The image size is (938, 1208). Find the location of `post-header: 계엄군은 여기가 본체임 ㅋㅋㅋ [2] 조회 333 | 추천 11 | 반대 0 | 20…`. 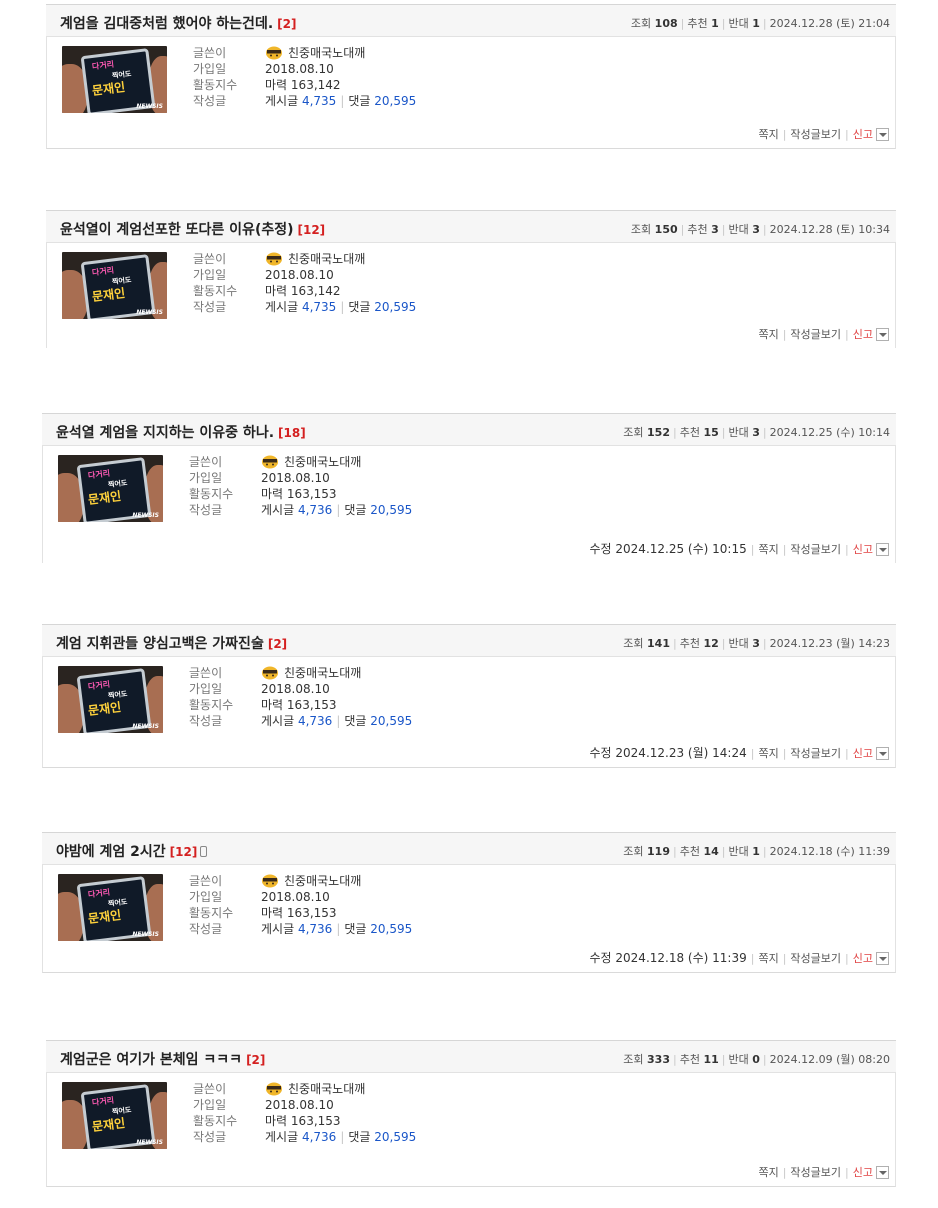

post-header: 계엄군은 여기가 본체임 ㅋㅋㅋ [2] 조회 333 | 추천 11 | 반대 0 | 20… is located at coordinates (471, 1056).